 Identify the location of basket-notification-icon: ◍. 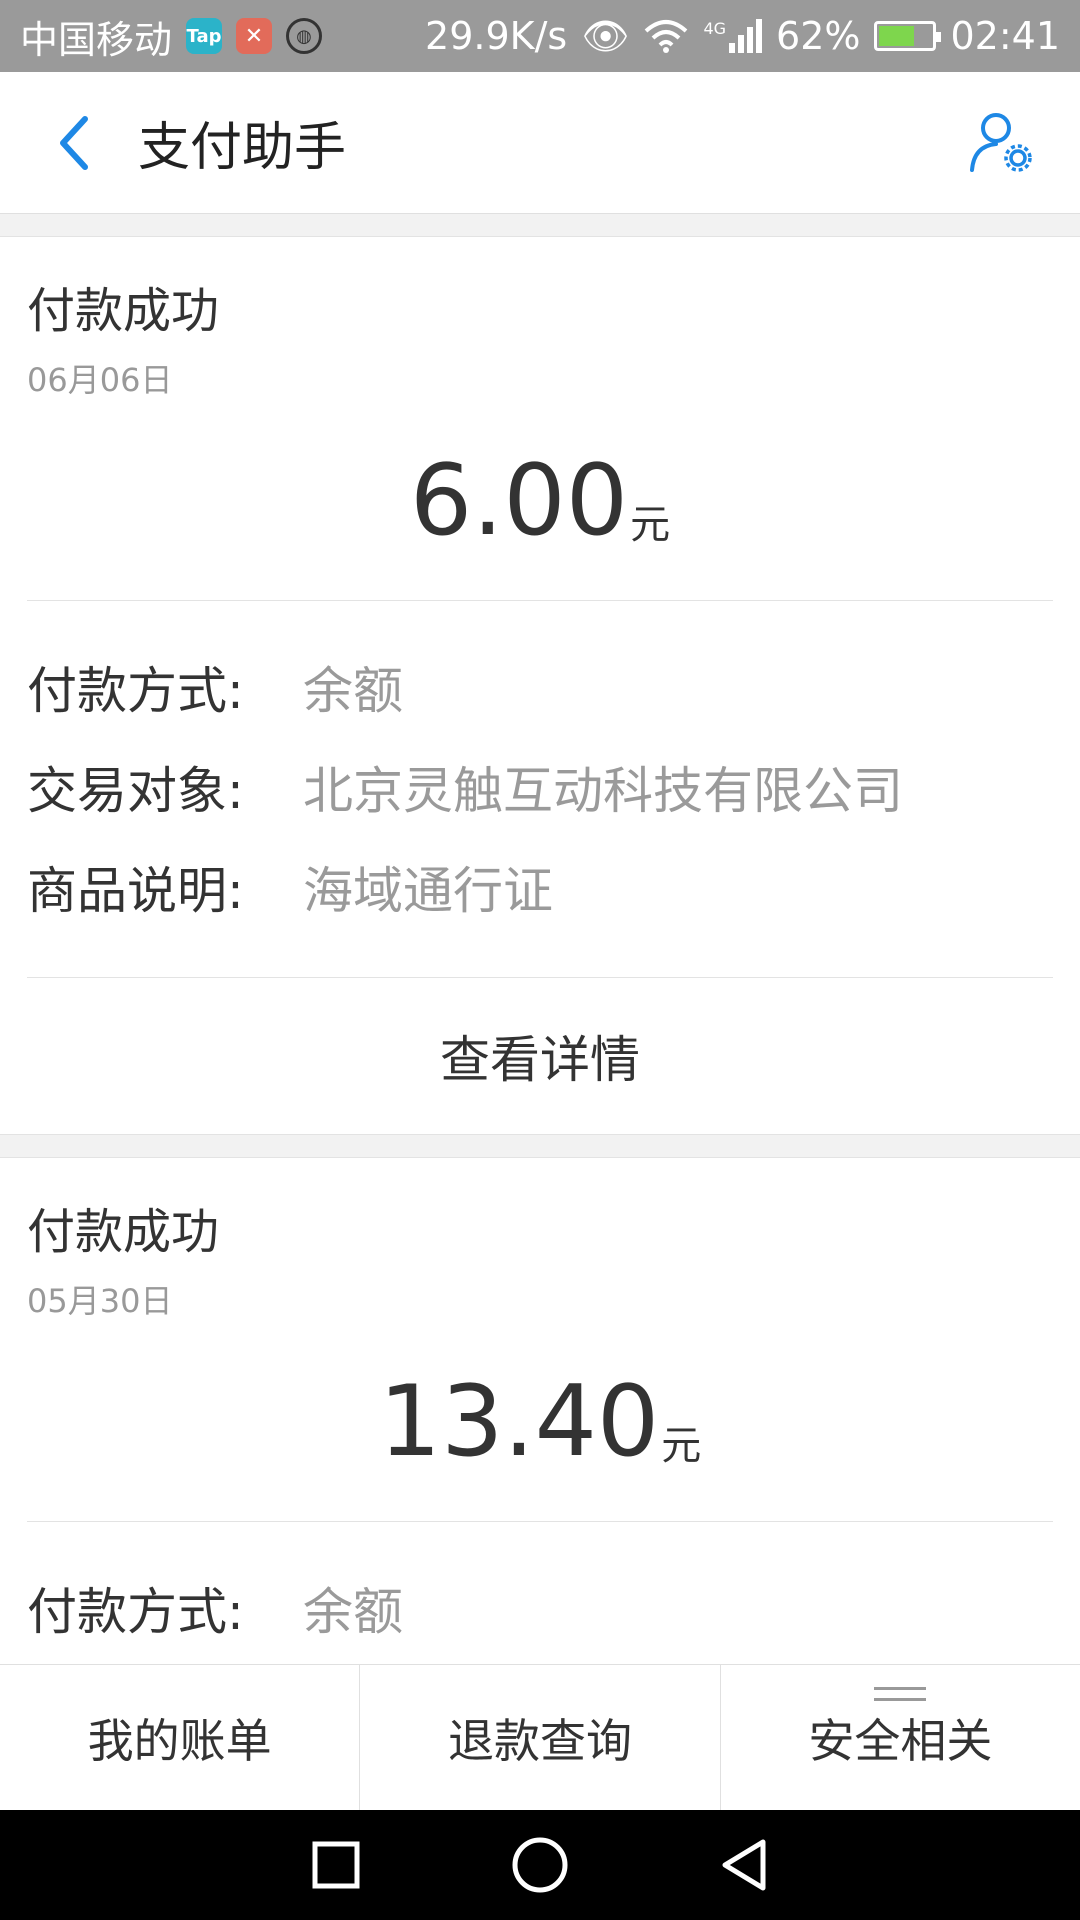
(304, 36).